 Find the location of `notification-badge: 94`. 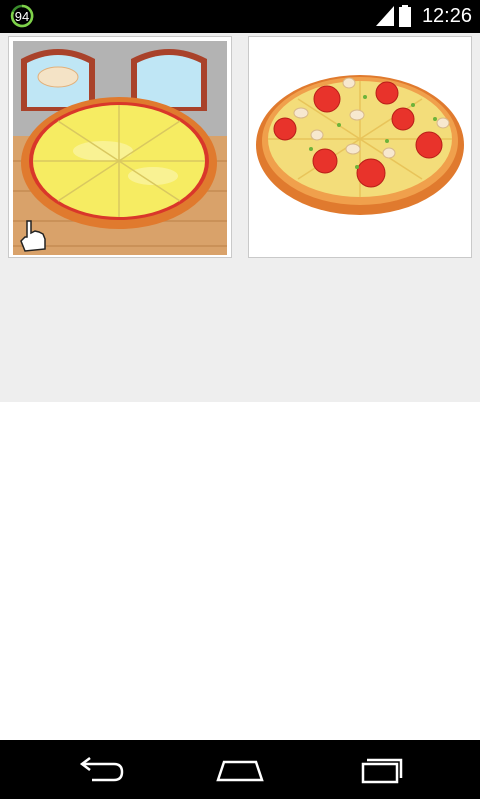

notification-badge: 94 is located at coordinates (22, 16).